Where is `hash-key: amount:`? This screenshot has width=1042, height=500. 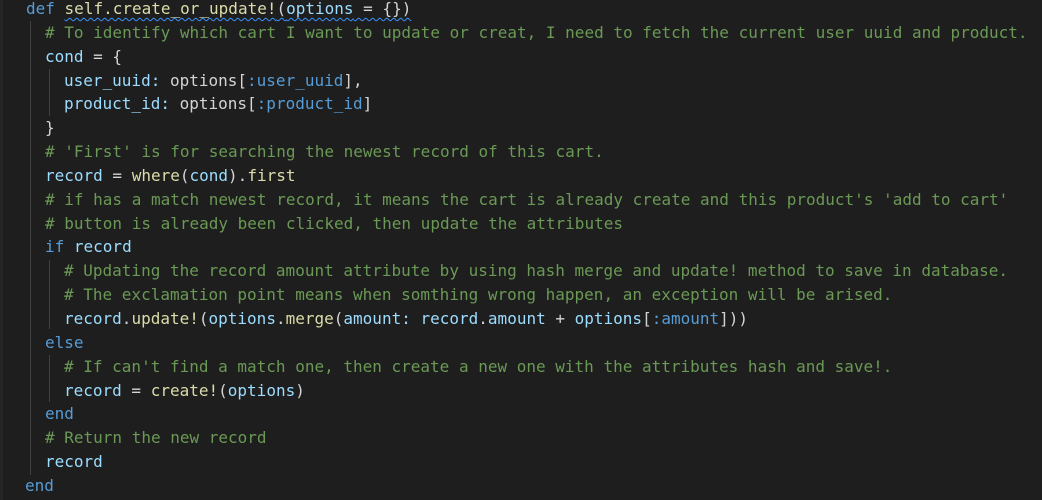
hash-key: amount: is located at coordinates (377, 318).